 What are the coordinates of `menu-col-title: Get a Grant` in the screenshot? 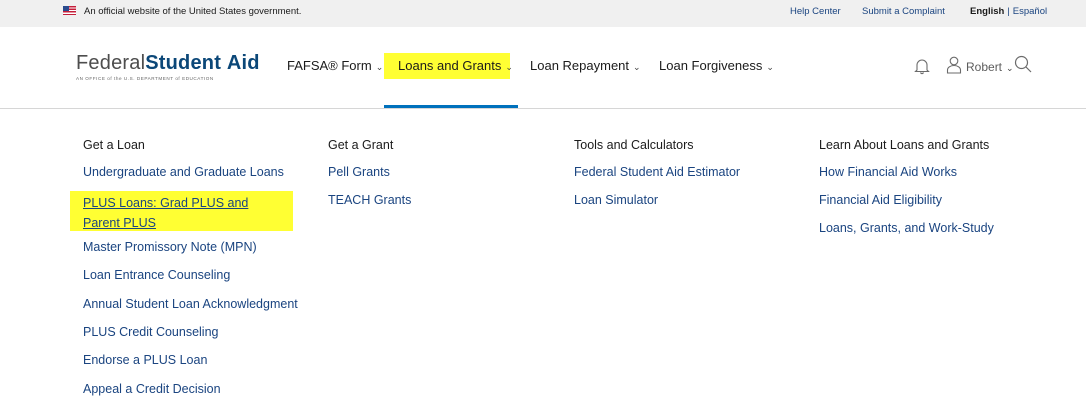 It's located at (361, 145).